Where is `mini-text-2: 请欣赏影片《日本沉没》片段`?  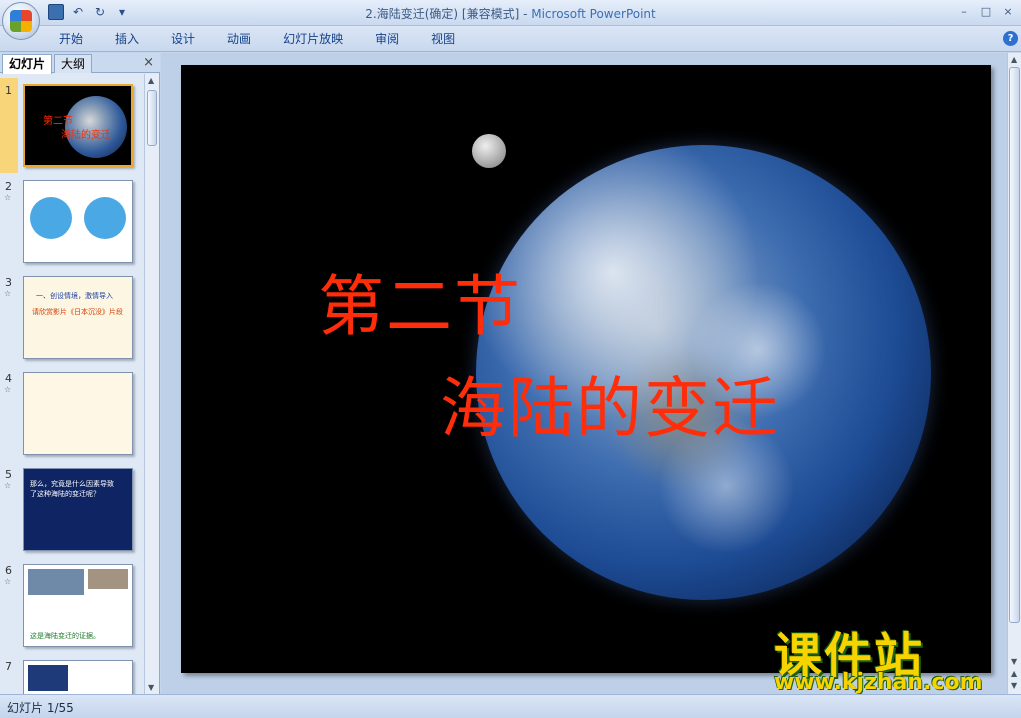 mini-text-2: 请欣赏影片《日本沉没》片段 is located at coordinates (77, 312).